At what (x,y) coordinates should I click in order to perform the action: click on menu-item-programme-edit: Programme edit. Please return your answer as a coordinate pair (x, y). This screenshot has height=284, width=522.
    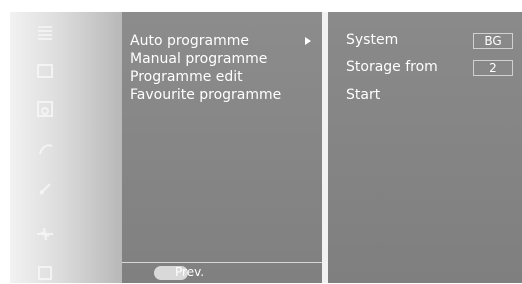
    Looking at the image, I should click on (205, 77).